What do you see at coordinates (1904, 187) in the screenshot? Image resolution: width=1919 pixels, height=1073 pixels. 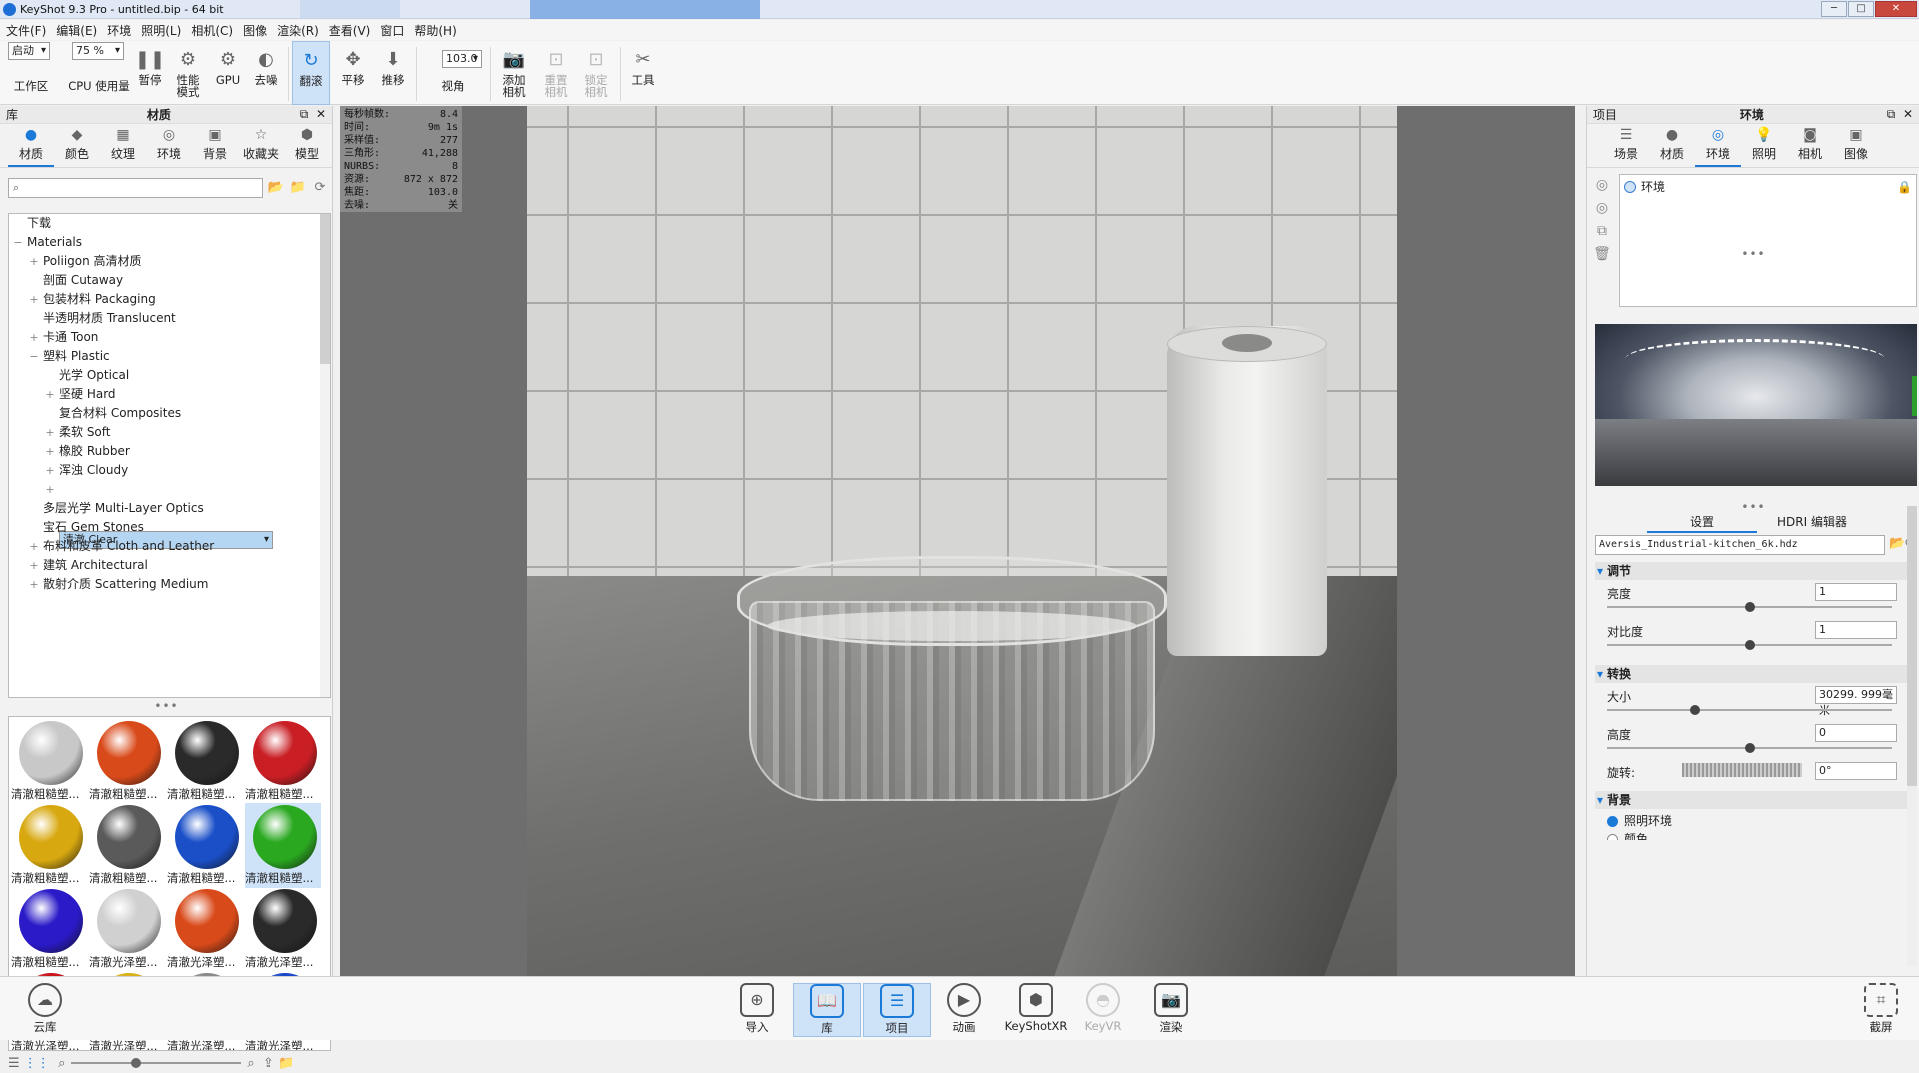 I see `lock-icon: 🔒` at bounding box center [1904, 187].